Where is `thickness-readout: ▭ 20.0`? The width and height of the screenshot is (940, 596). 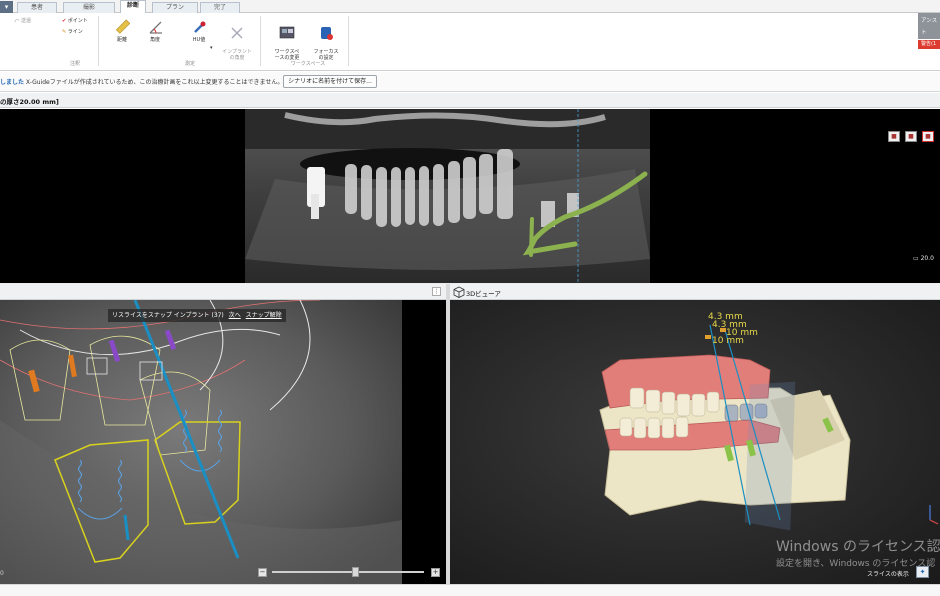
thickness-readout: ▭ 20.0 is located at coordinates (923, 258).